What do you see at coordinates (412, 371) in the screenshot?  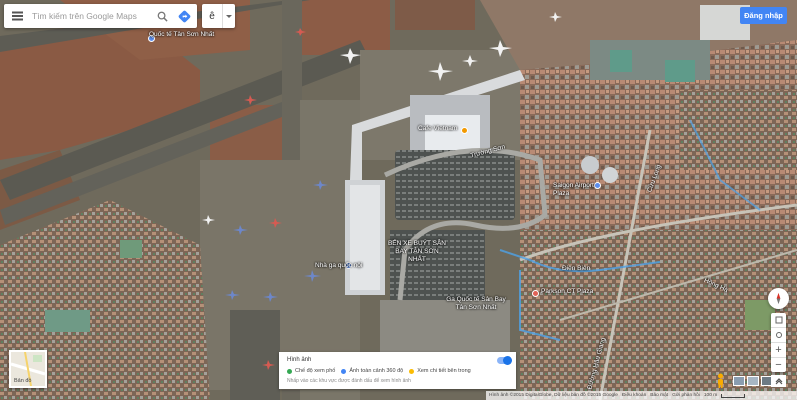 I see `indoor-dot-icon` at bounding box center [412, 371].